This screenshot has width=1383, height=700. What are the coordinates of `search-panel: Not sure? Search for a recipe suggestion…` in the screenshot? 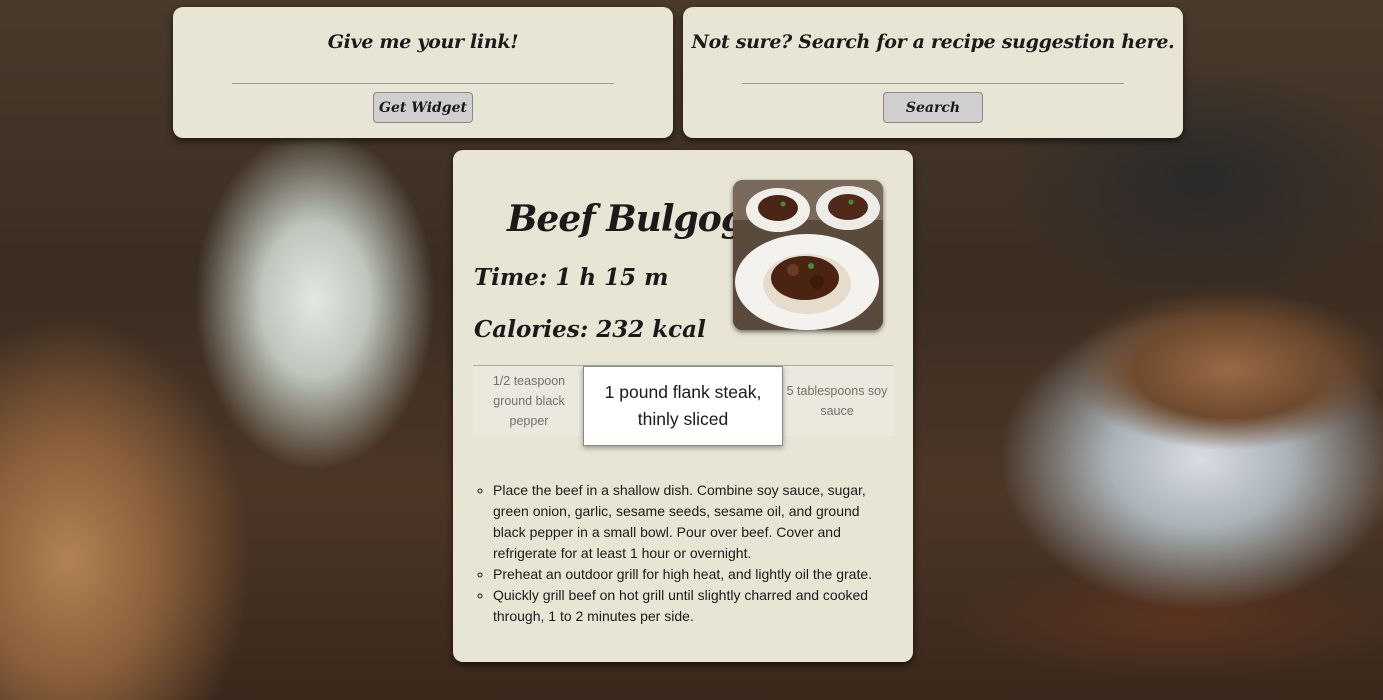 It's located at (933, 72).